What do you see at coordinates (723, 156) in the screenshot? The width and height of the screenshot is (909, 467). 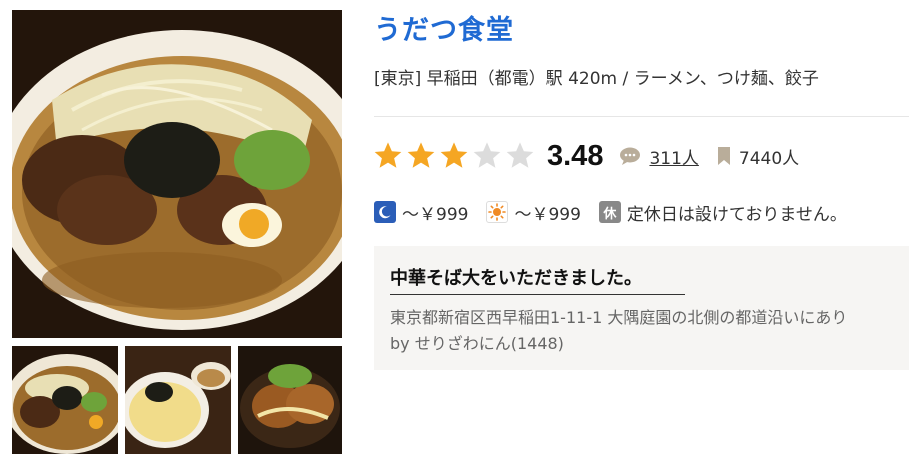 I see `bookmark-icon` at bounding box center [723, 156].